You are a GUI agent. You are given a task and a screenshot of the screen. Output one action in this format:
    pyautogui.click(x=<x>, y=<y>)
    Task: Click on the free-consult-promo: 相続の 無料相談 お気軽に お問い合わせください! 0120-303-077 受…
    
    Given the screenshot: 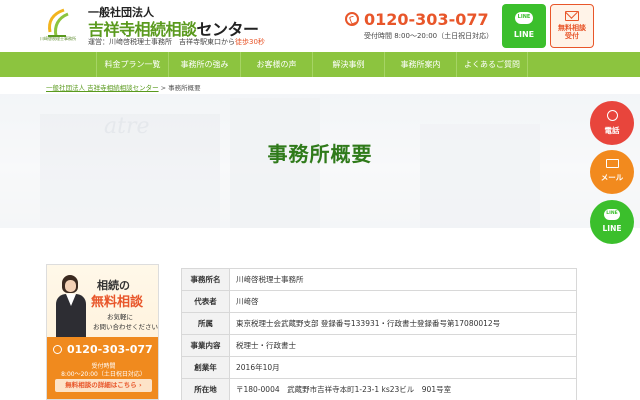 What is the action you would take?
    pyautogui.click(x=102, y=332)
    